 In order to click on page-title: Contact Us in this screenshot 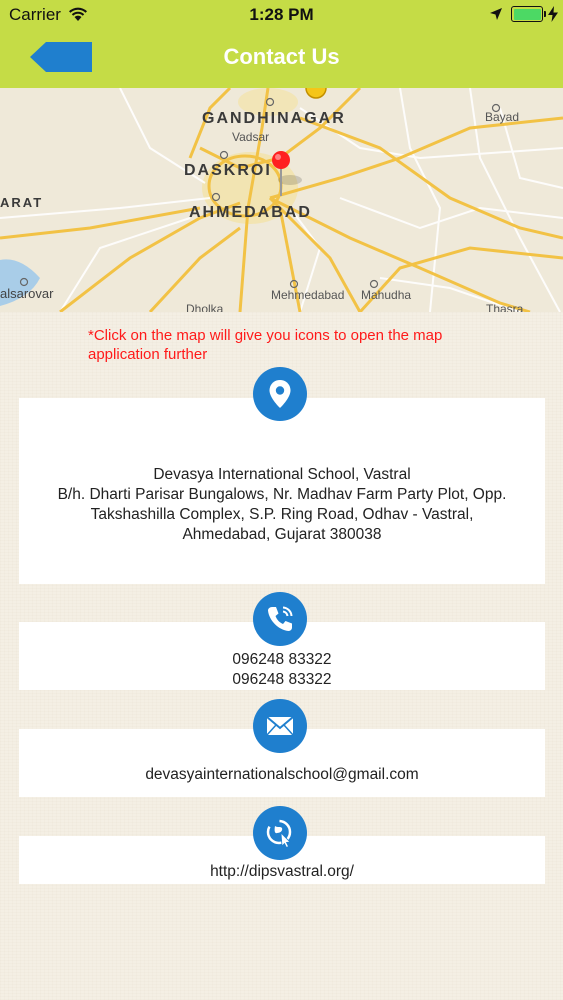, I will do `click(281, 56)`.